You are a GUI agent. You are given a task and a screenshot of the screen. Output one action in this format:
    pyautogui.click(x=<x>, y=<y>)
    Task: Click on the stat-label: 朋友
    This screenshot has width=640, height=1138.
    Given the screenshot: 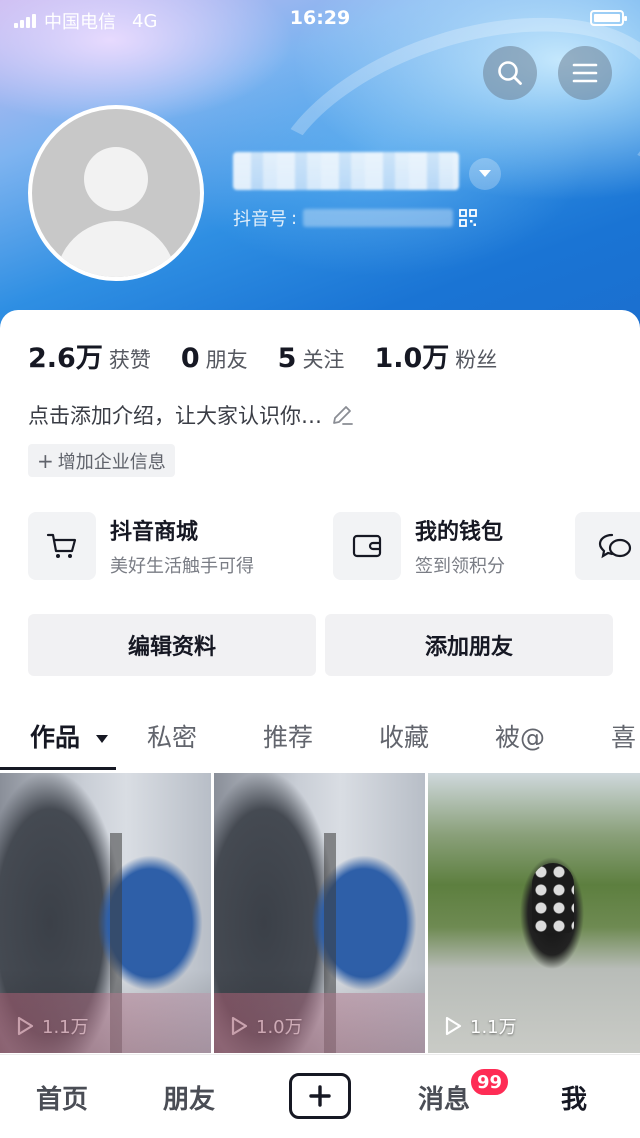 What is the action you would take?
    pyautogui.click(x=226, y=360)
    